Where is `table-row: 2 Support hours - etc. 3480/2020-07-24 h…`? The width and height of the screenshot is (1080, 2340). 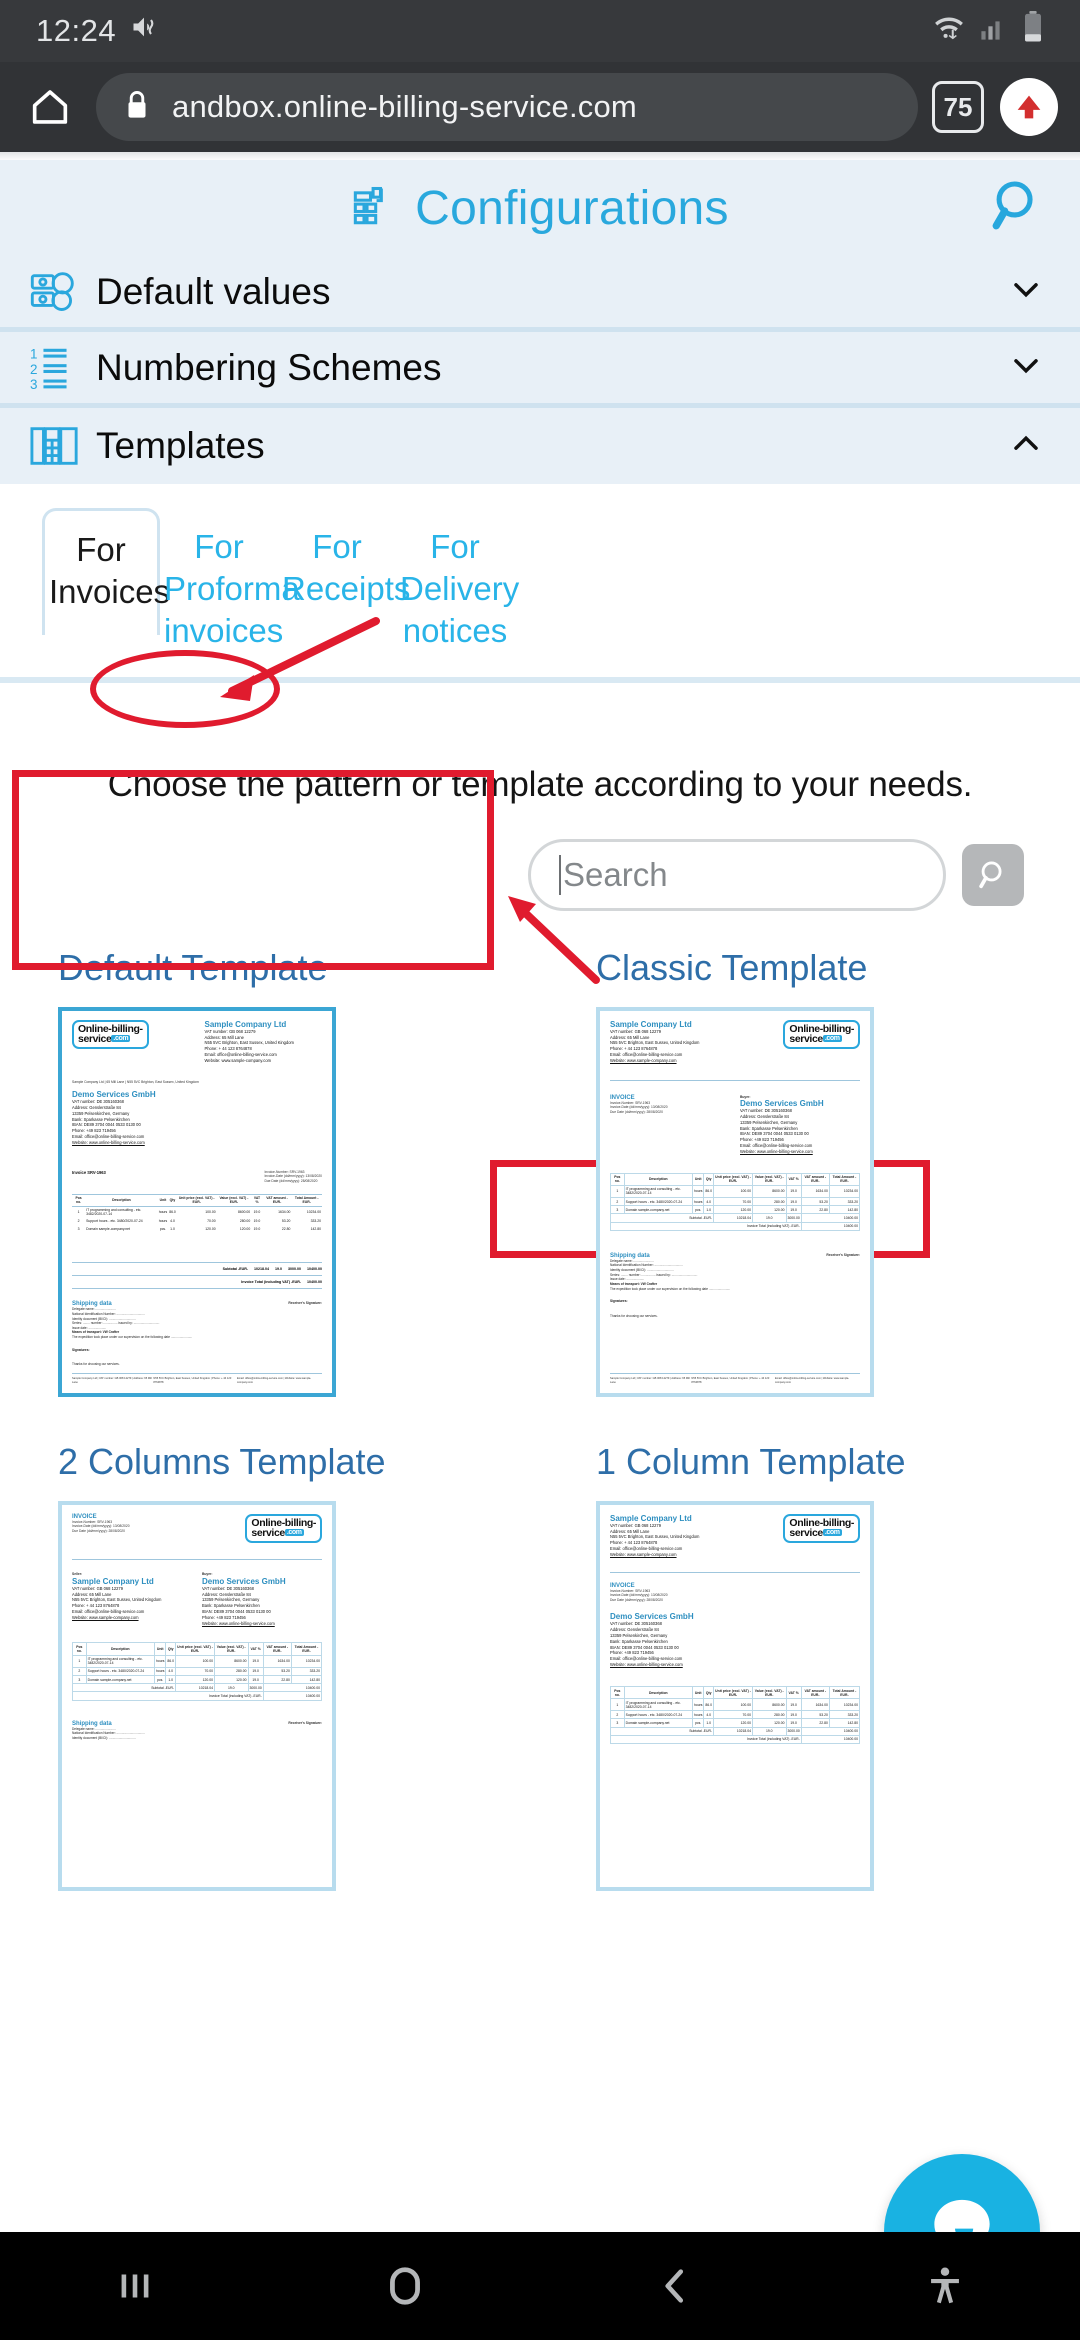
table-row: 2 Support hours - etc. 3480/2020-07-24 h… is located at coordinates (735, 1202).